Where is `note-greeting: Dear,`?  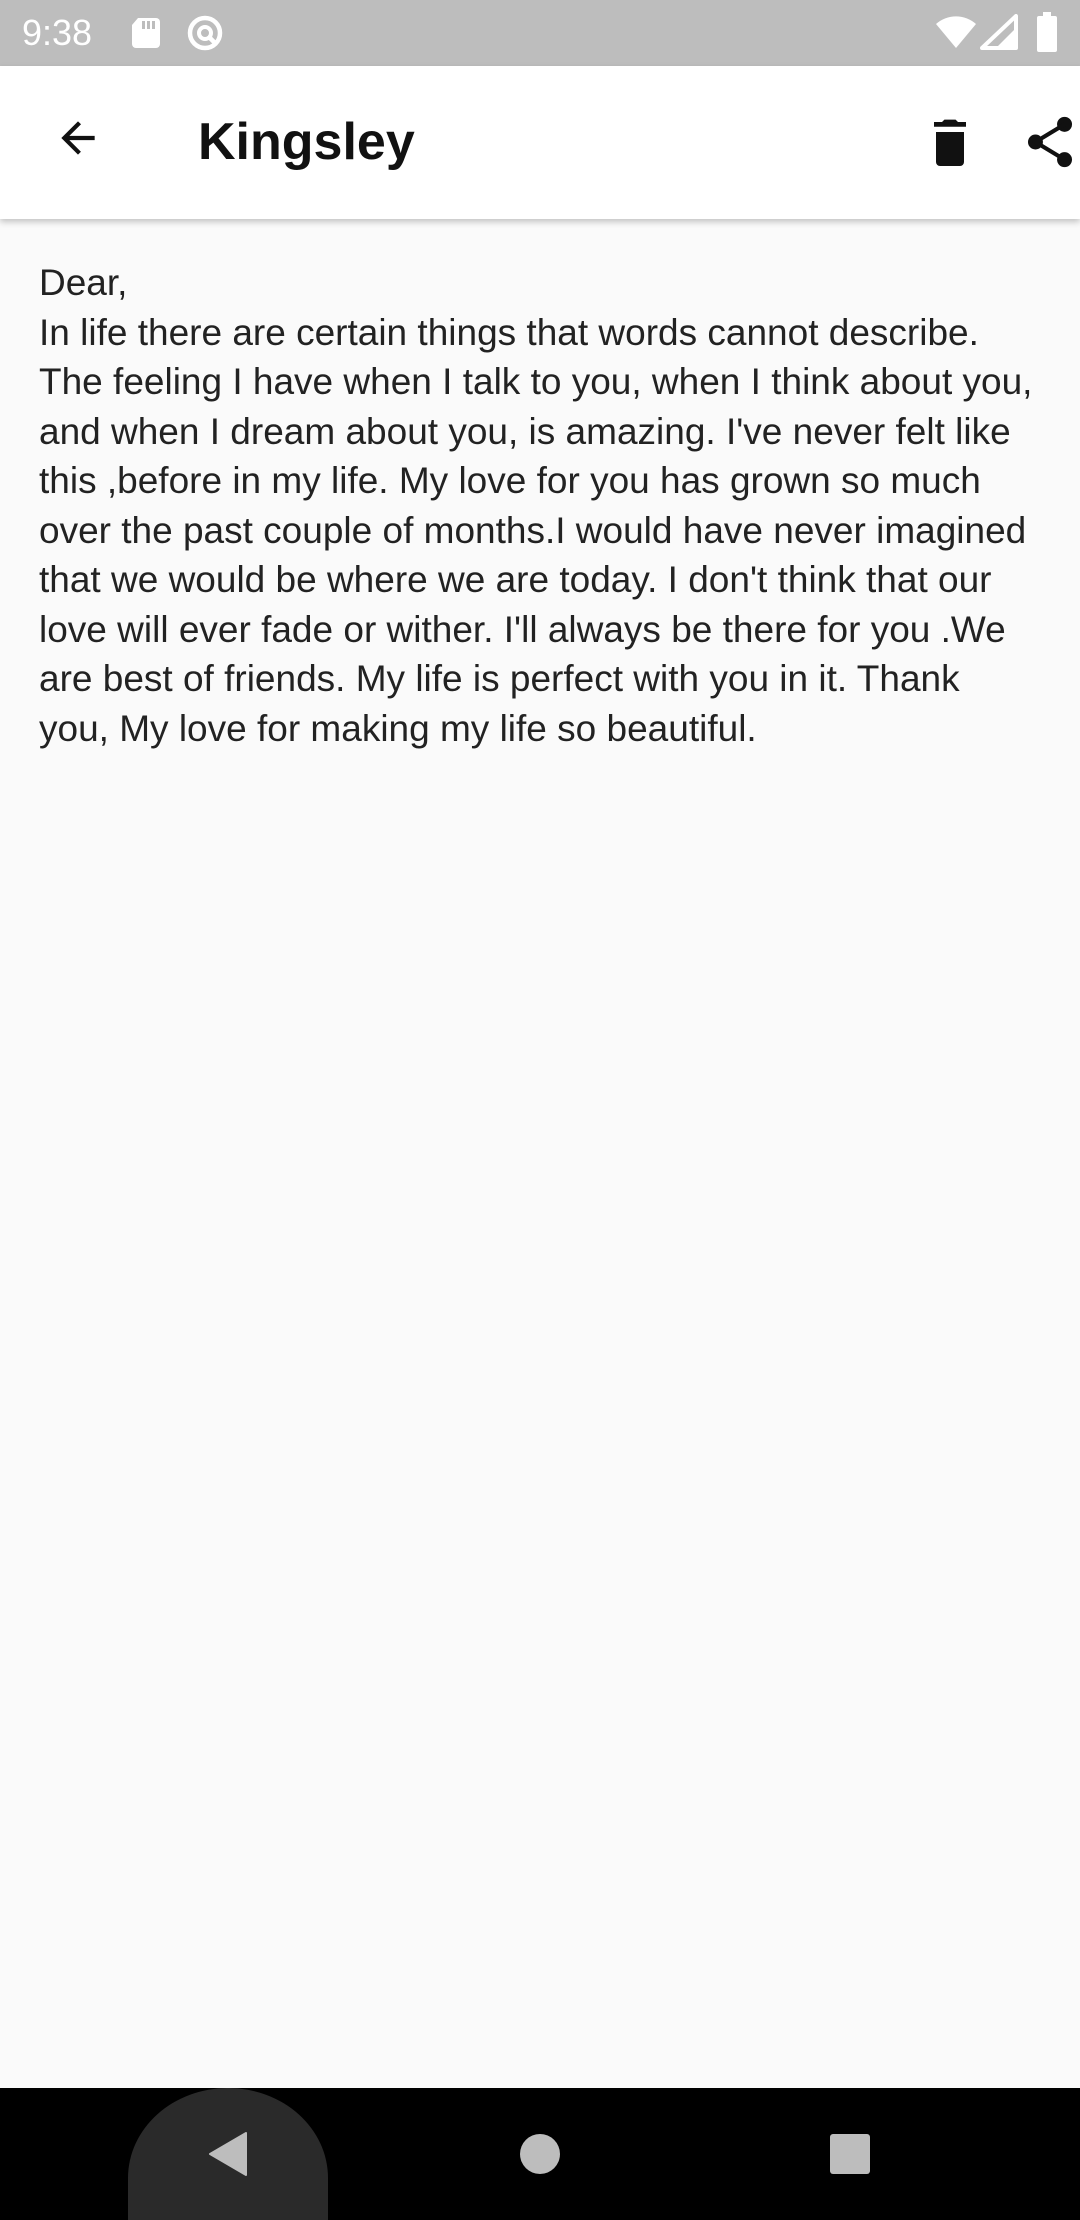 note-greeting: Dear, is located at coordinates (83, 282).